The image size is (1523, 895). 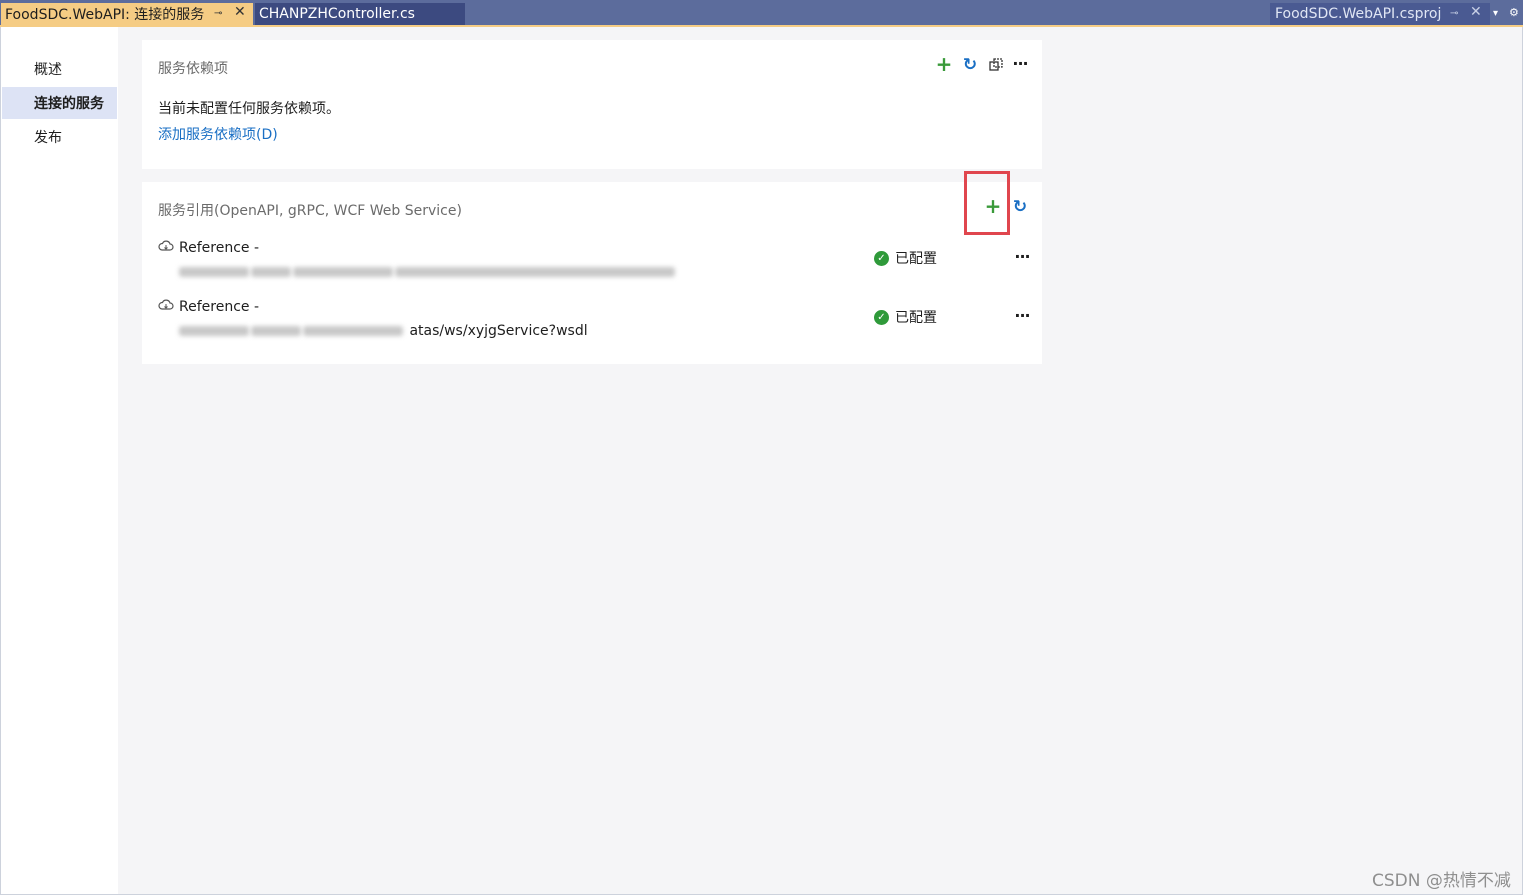 I want to click on reference-url, so click(x=428, y=272).